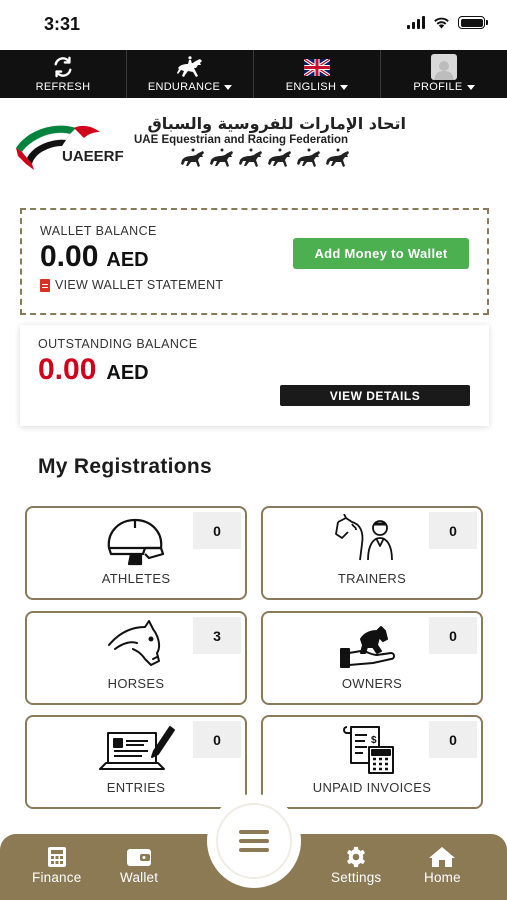 This screenshot has height=900, width=507. I want to click on outstanding-balance-title: OUTSTANDING BALANCE, so click(118, 344).